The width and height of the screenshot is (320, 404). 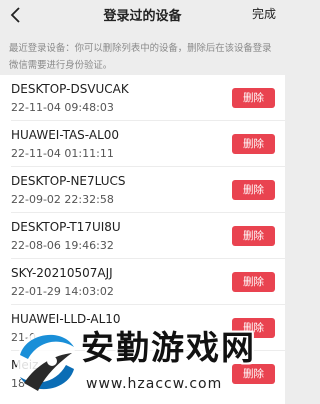 What do you see at coordinates (264, 13) in the screenshot?
I see `done-button: 完成` at bounding box center [264, 13].